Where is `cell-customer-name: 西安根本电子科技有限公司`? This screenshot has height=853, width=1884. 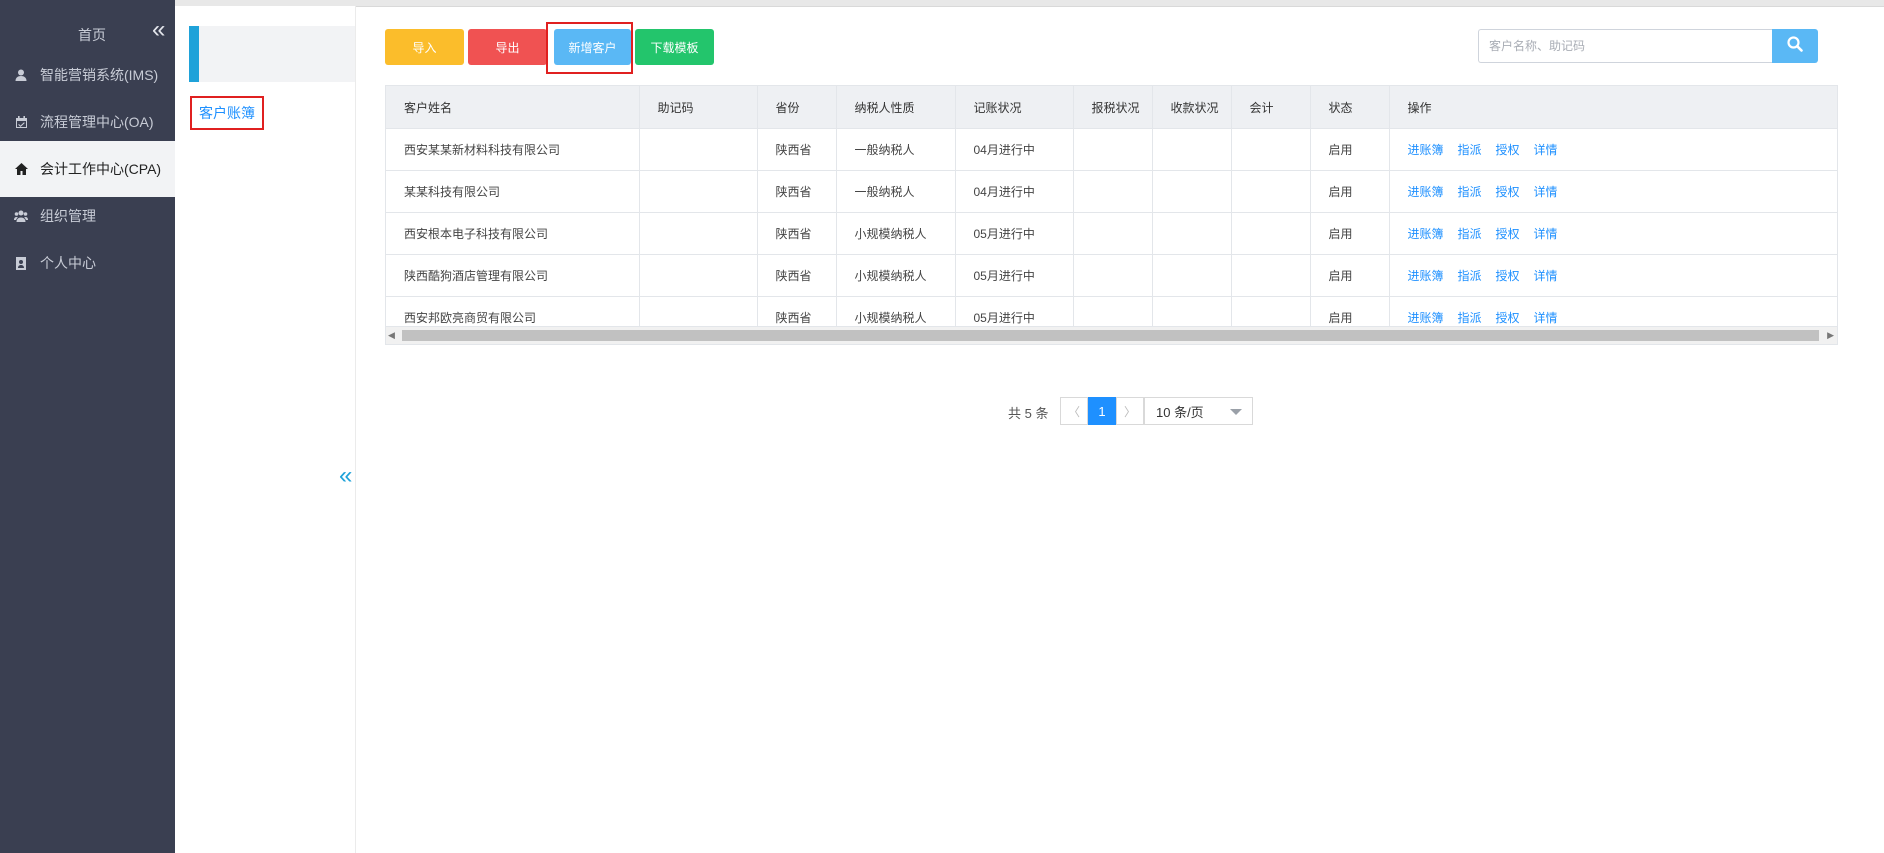 cell-customer-name: 西安根本电子科技有限公司 is located at coordinates (513, 233).